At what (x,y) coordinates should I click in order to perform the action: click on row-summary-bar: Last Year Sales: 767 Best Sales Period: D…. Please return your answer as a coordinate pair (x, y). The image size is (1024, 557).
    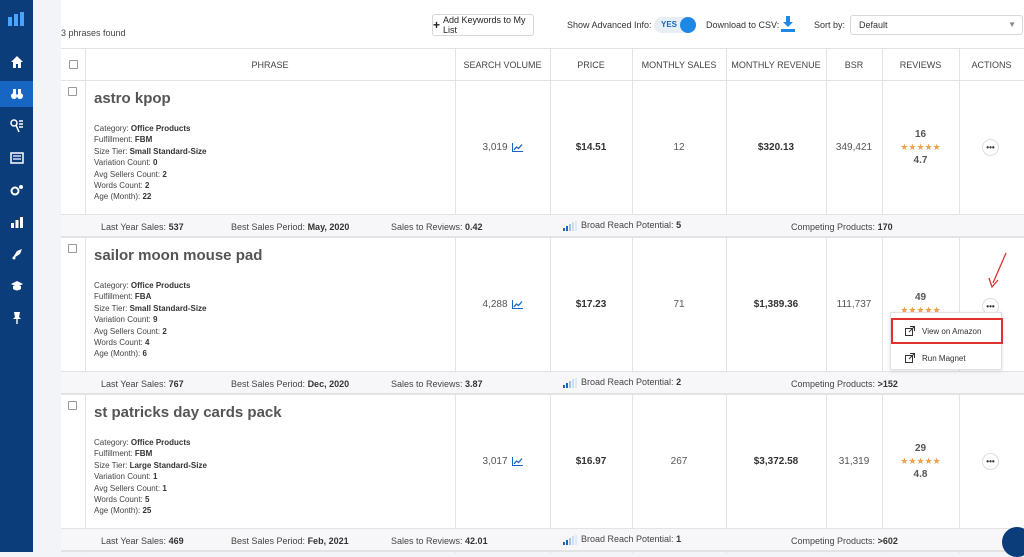
    Looking at the image, I should click on (542, 383).